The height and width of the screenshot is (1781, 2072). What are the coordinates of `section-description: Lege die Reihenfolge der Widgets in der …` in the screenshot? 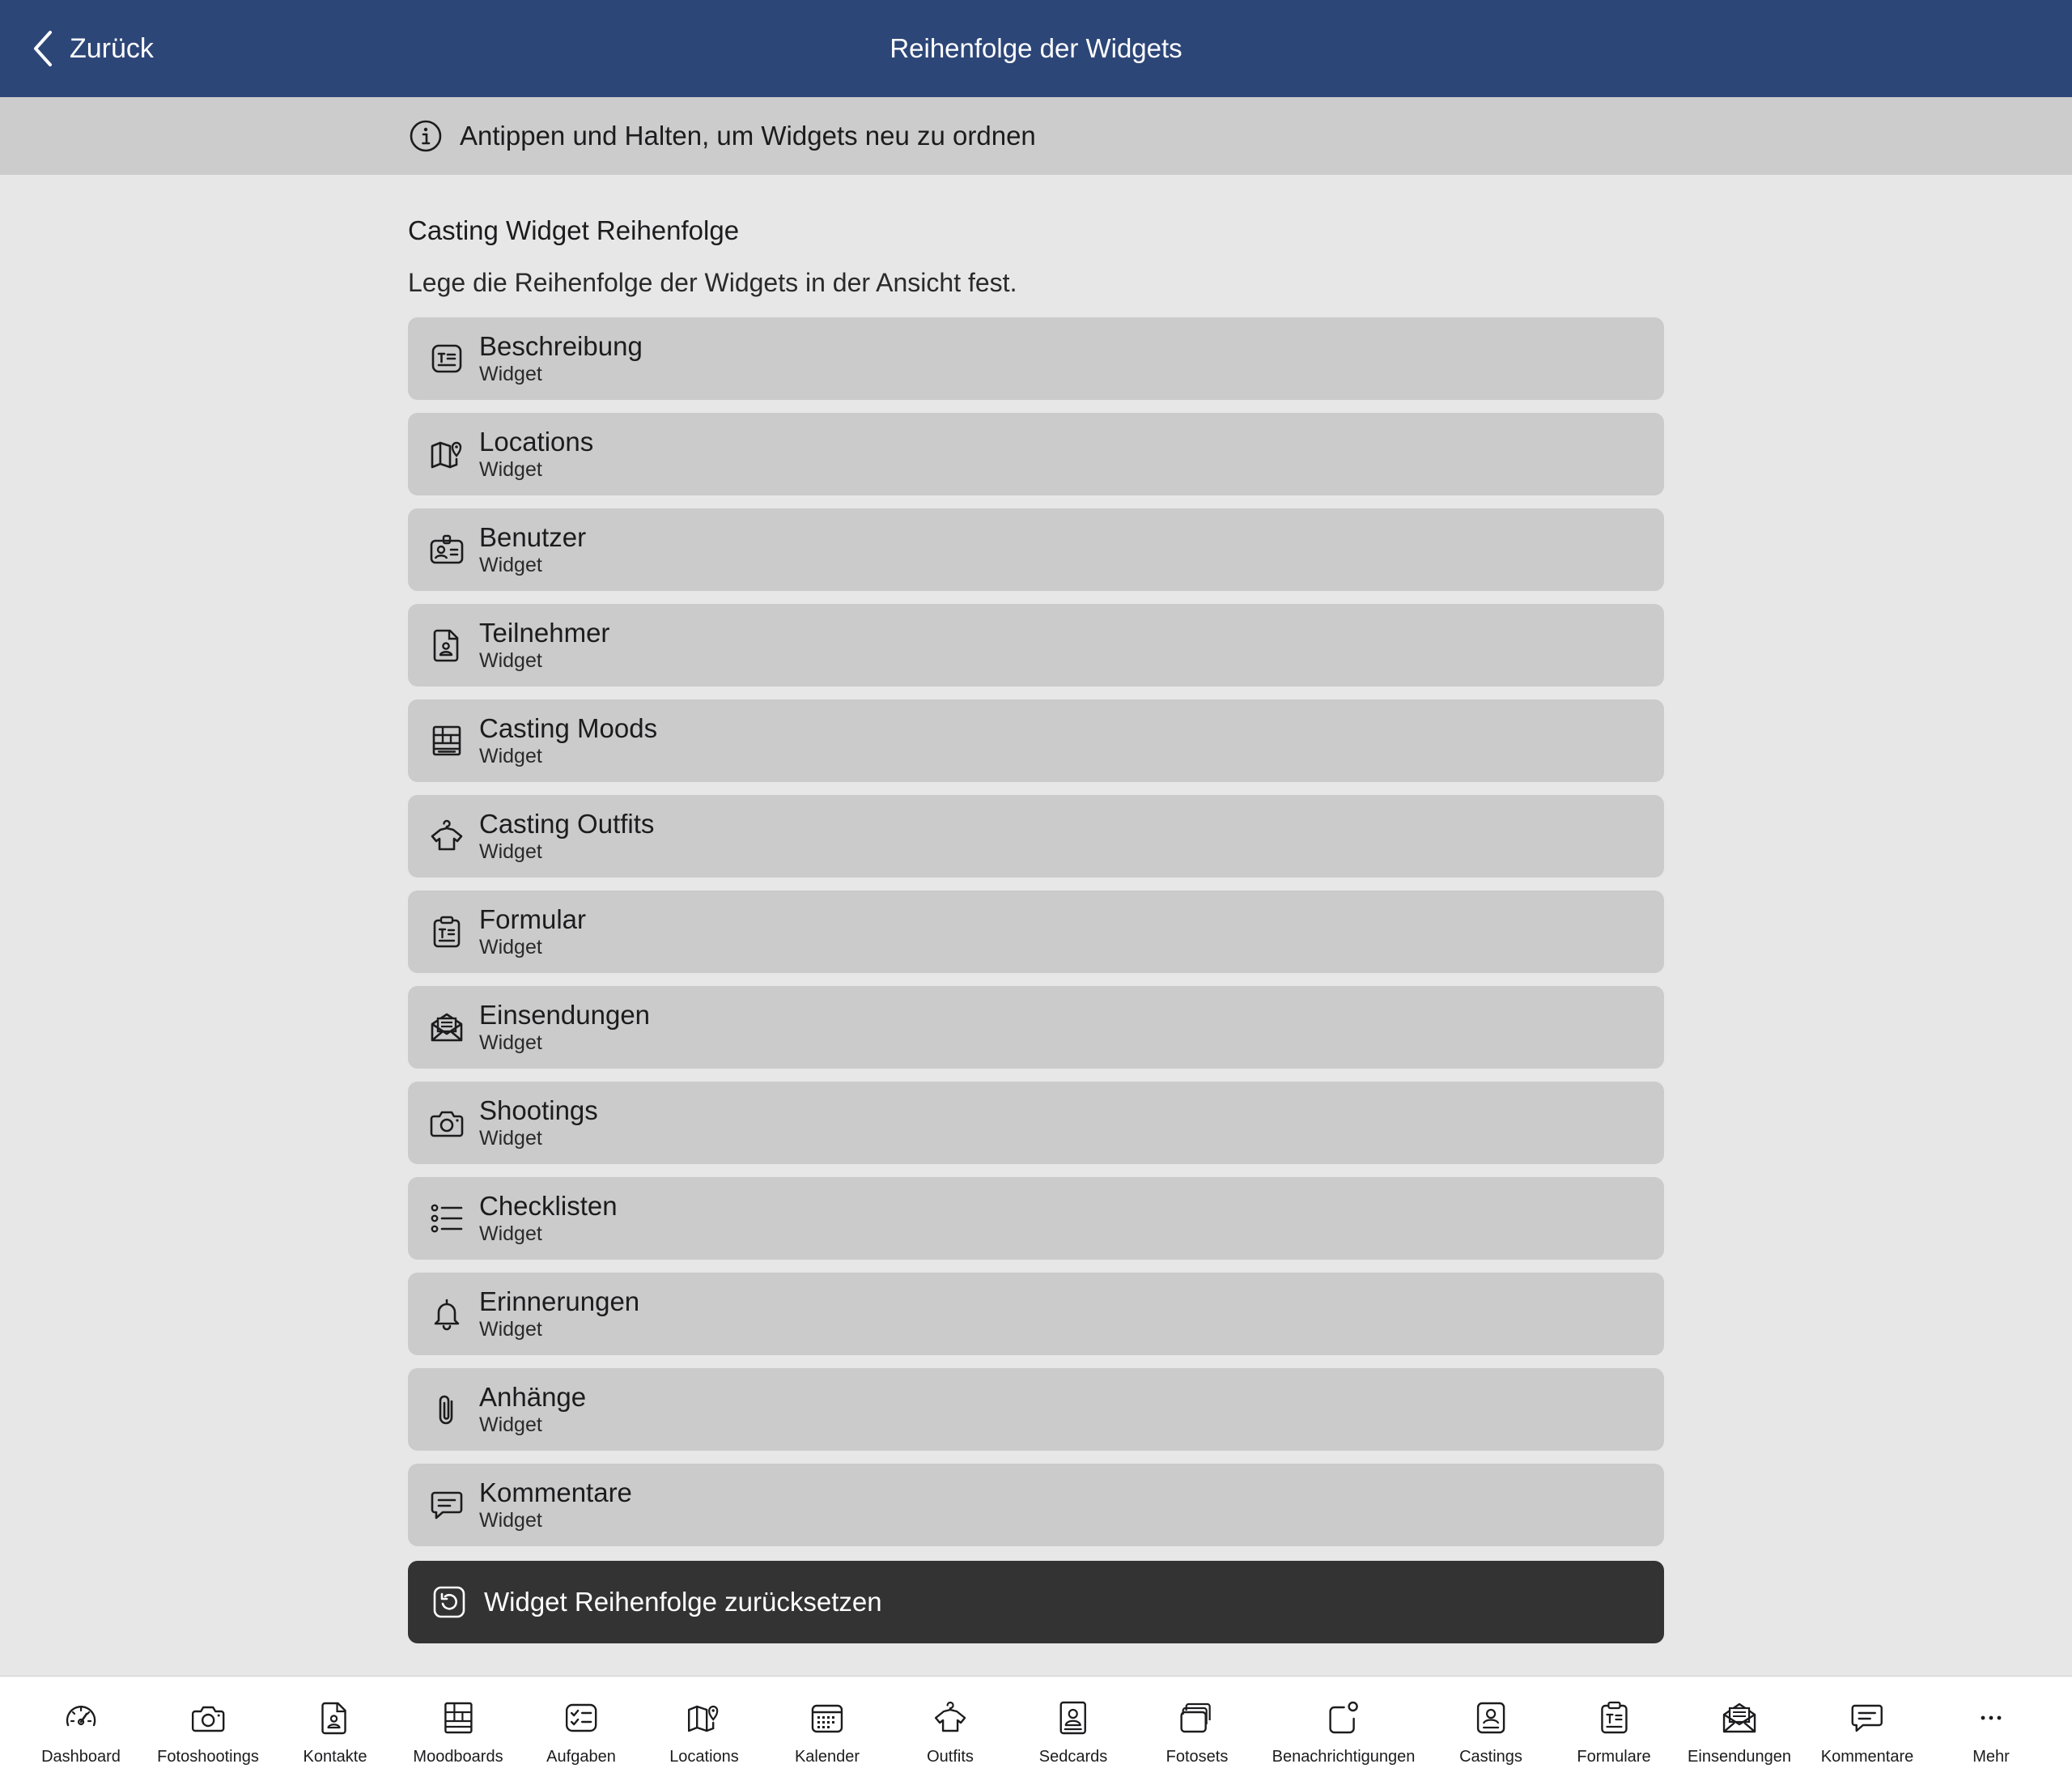 It's located at (712, 282).